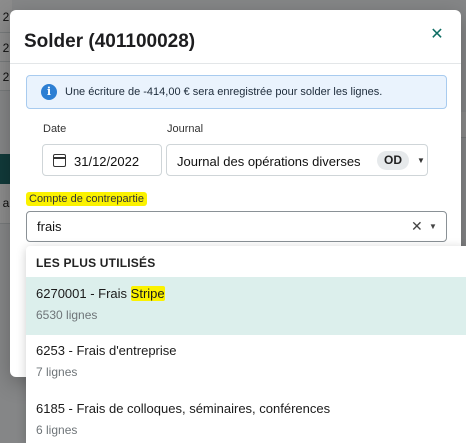  What do you see at coordinates (236, 226) in the screenshot?
I see `compte-search-input: frais ✕ ▼` at bounding box center [236, 226].